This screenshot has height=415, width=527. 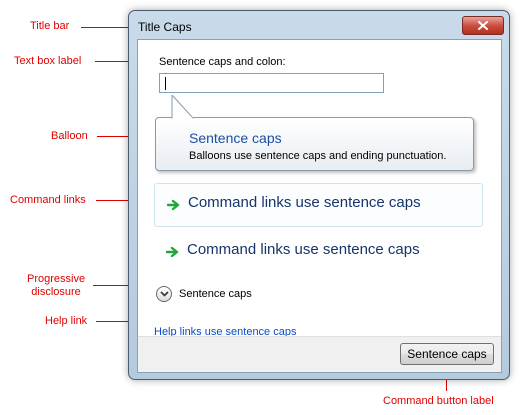 I want to click on sentence-caps-button: Sentence caps, so click(x=447, y=354).